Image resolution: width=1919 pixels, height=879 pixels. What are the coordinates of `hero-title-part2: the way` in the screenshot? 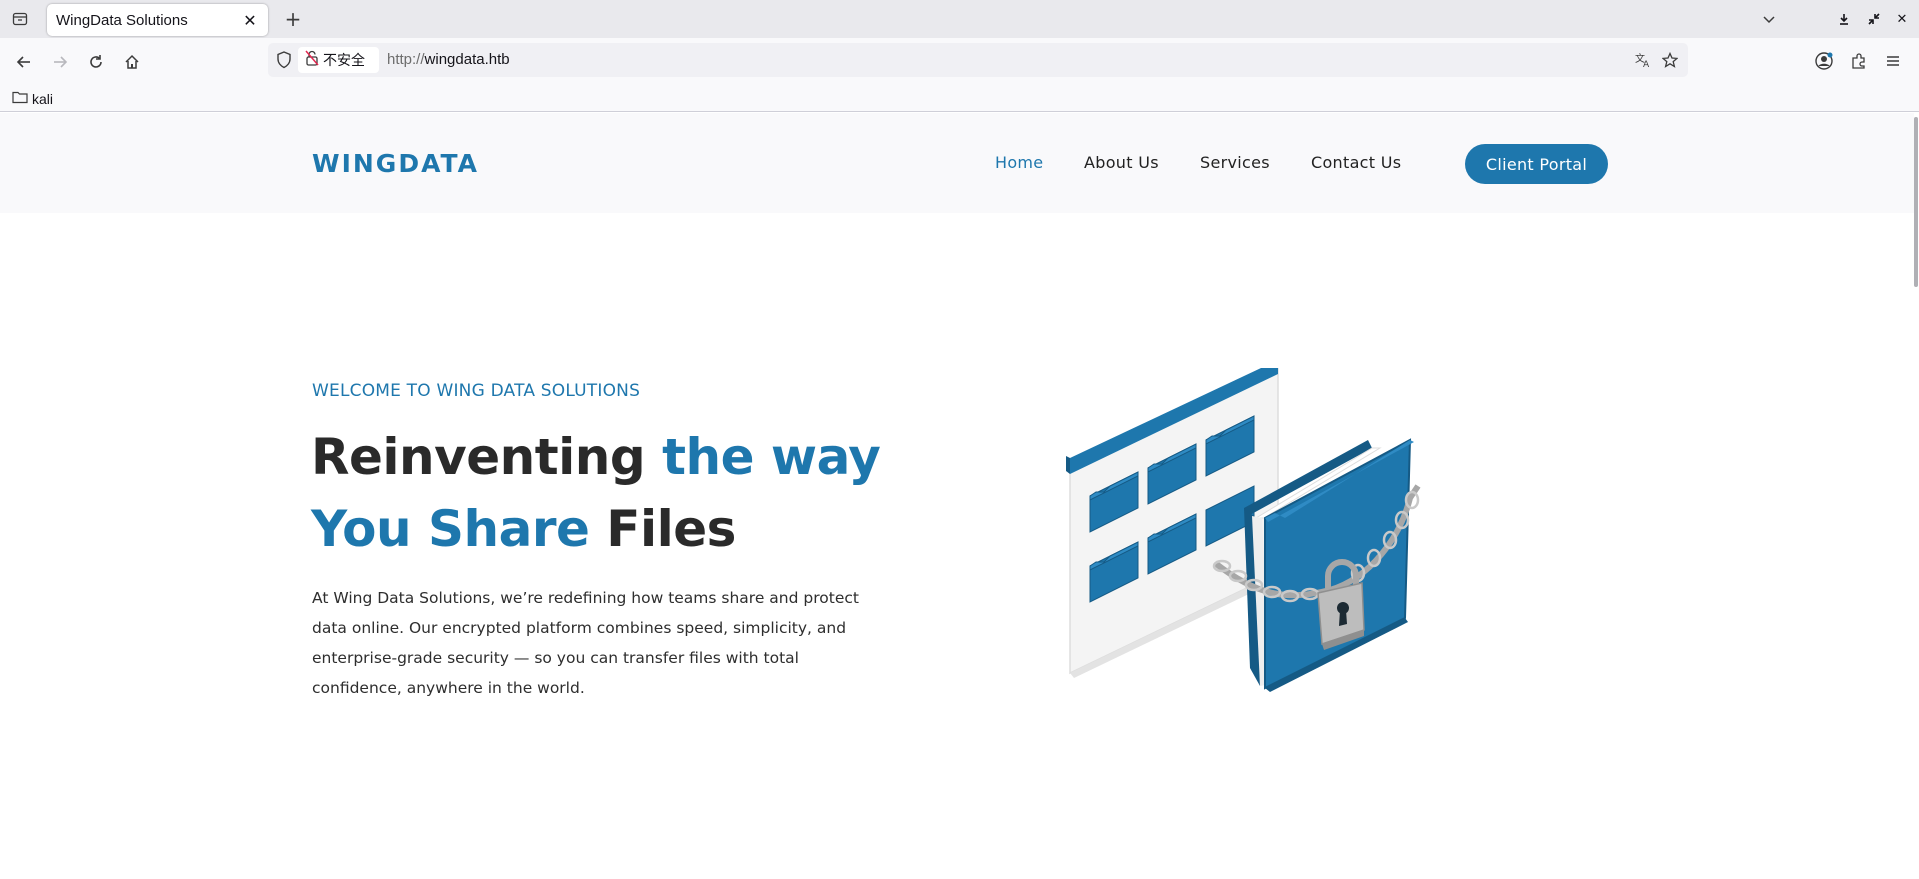 It's located at (771, 457).